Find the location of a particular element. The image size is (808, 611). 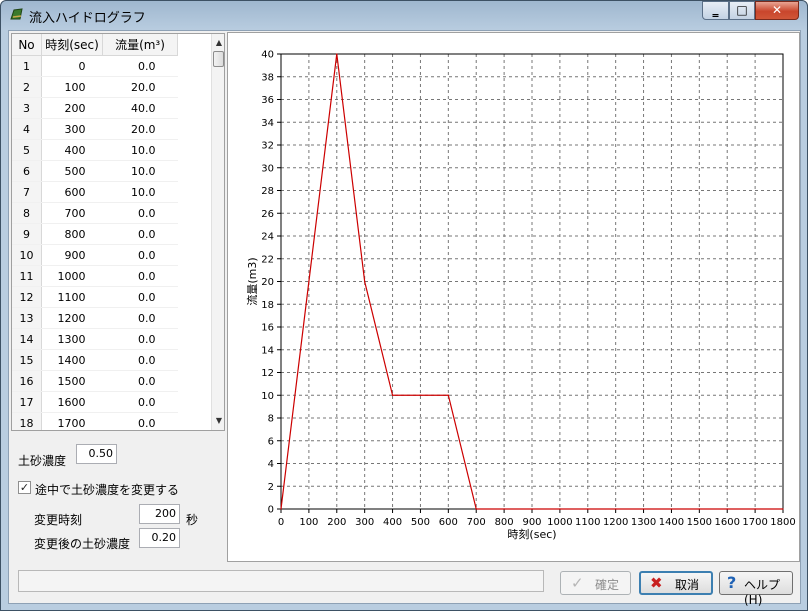

time-cell: 900 is located at coordinates (72, 255).